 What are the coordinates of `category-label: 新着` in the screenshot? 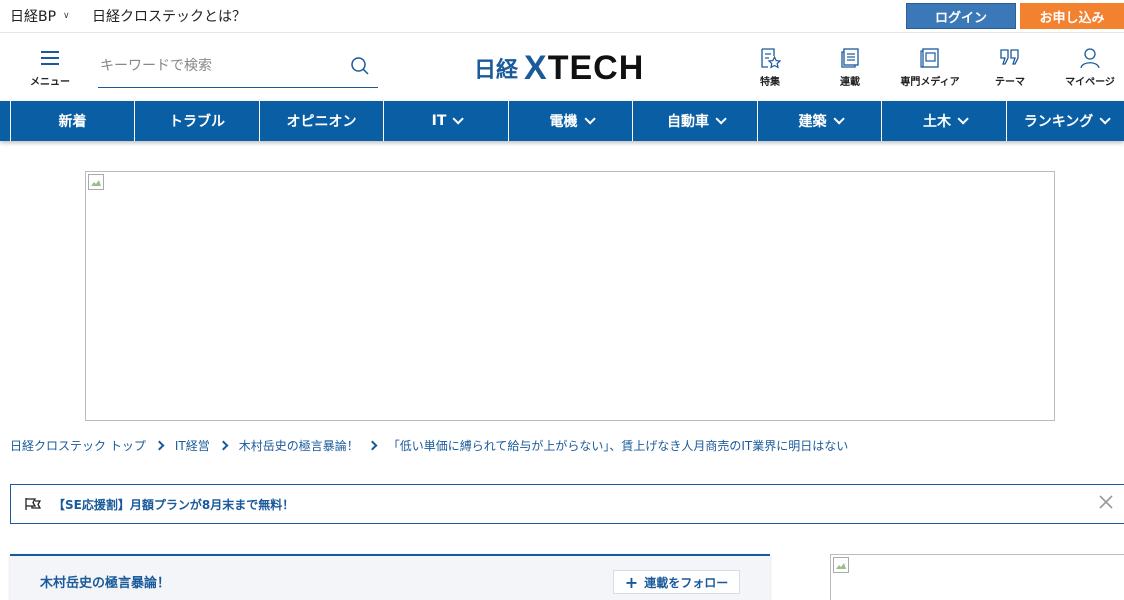 It's located at (72, 122).